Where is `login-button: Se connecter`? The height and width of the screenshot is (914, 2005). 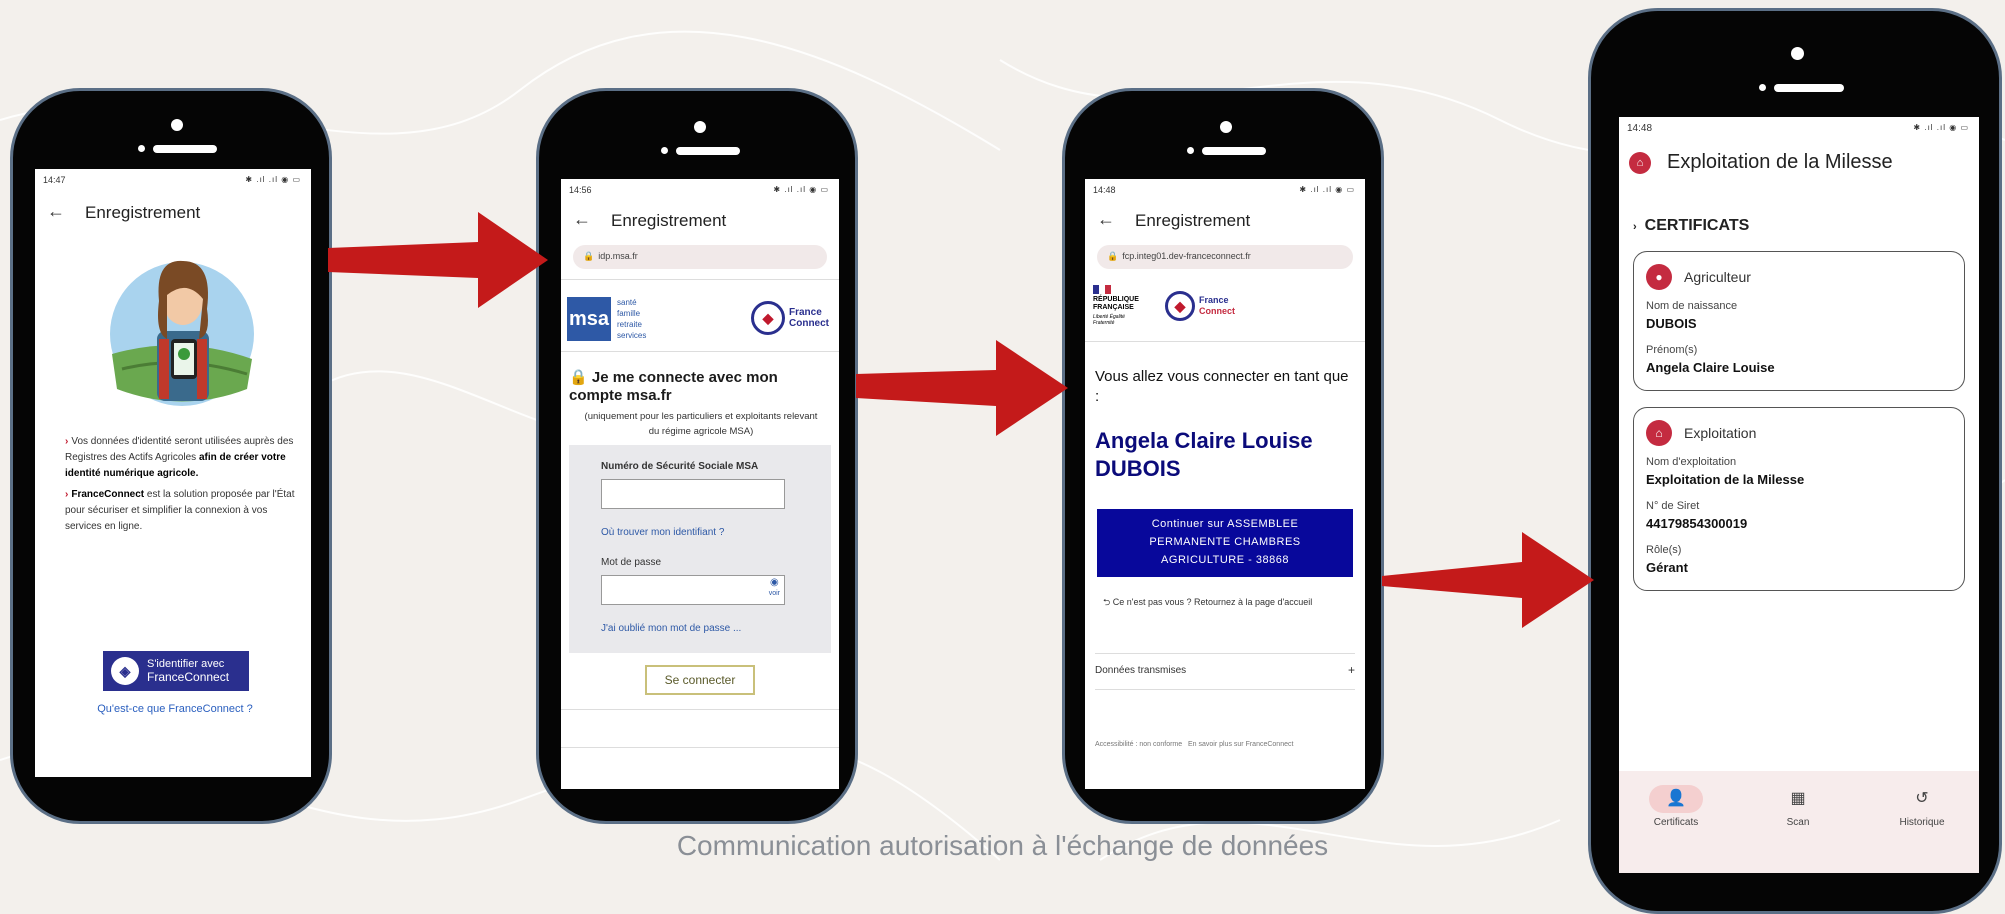 login-button: Se connecter is located at coordinates (700, 680).